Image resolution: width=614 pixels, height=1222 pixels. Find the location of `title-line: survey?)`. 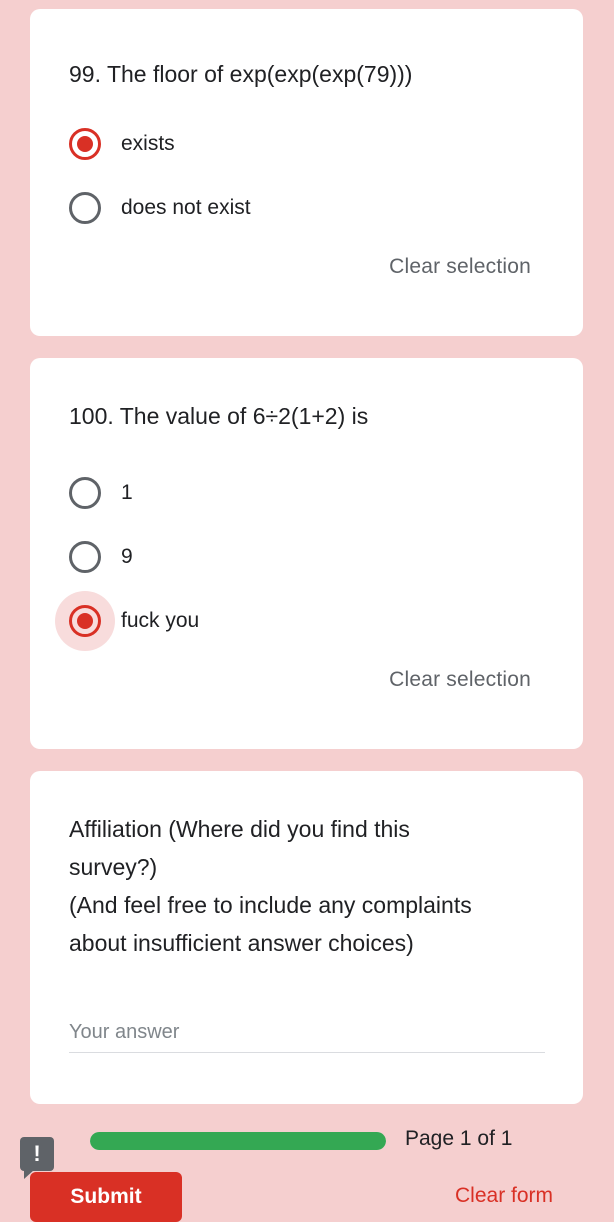

title-line: survey?) is located at coordinates (113, 867).